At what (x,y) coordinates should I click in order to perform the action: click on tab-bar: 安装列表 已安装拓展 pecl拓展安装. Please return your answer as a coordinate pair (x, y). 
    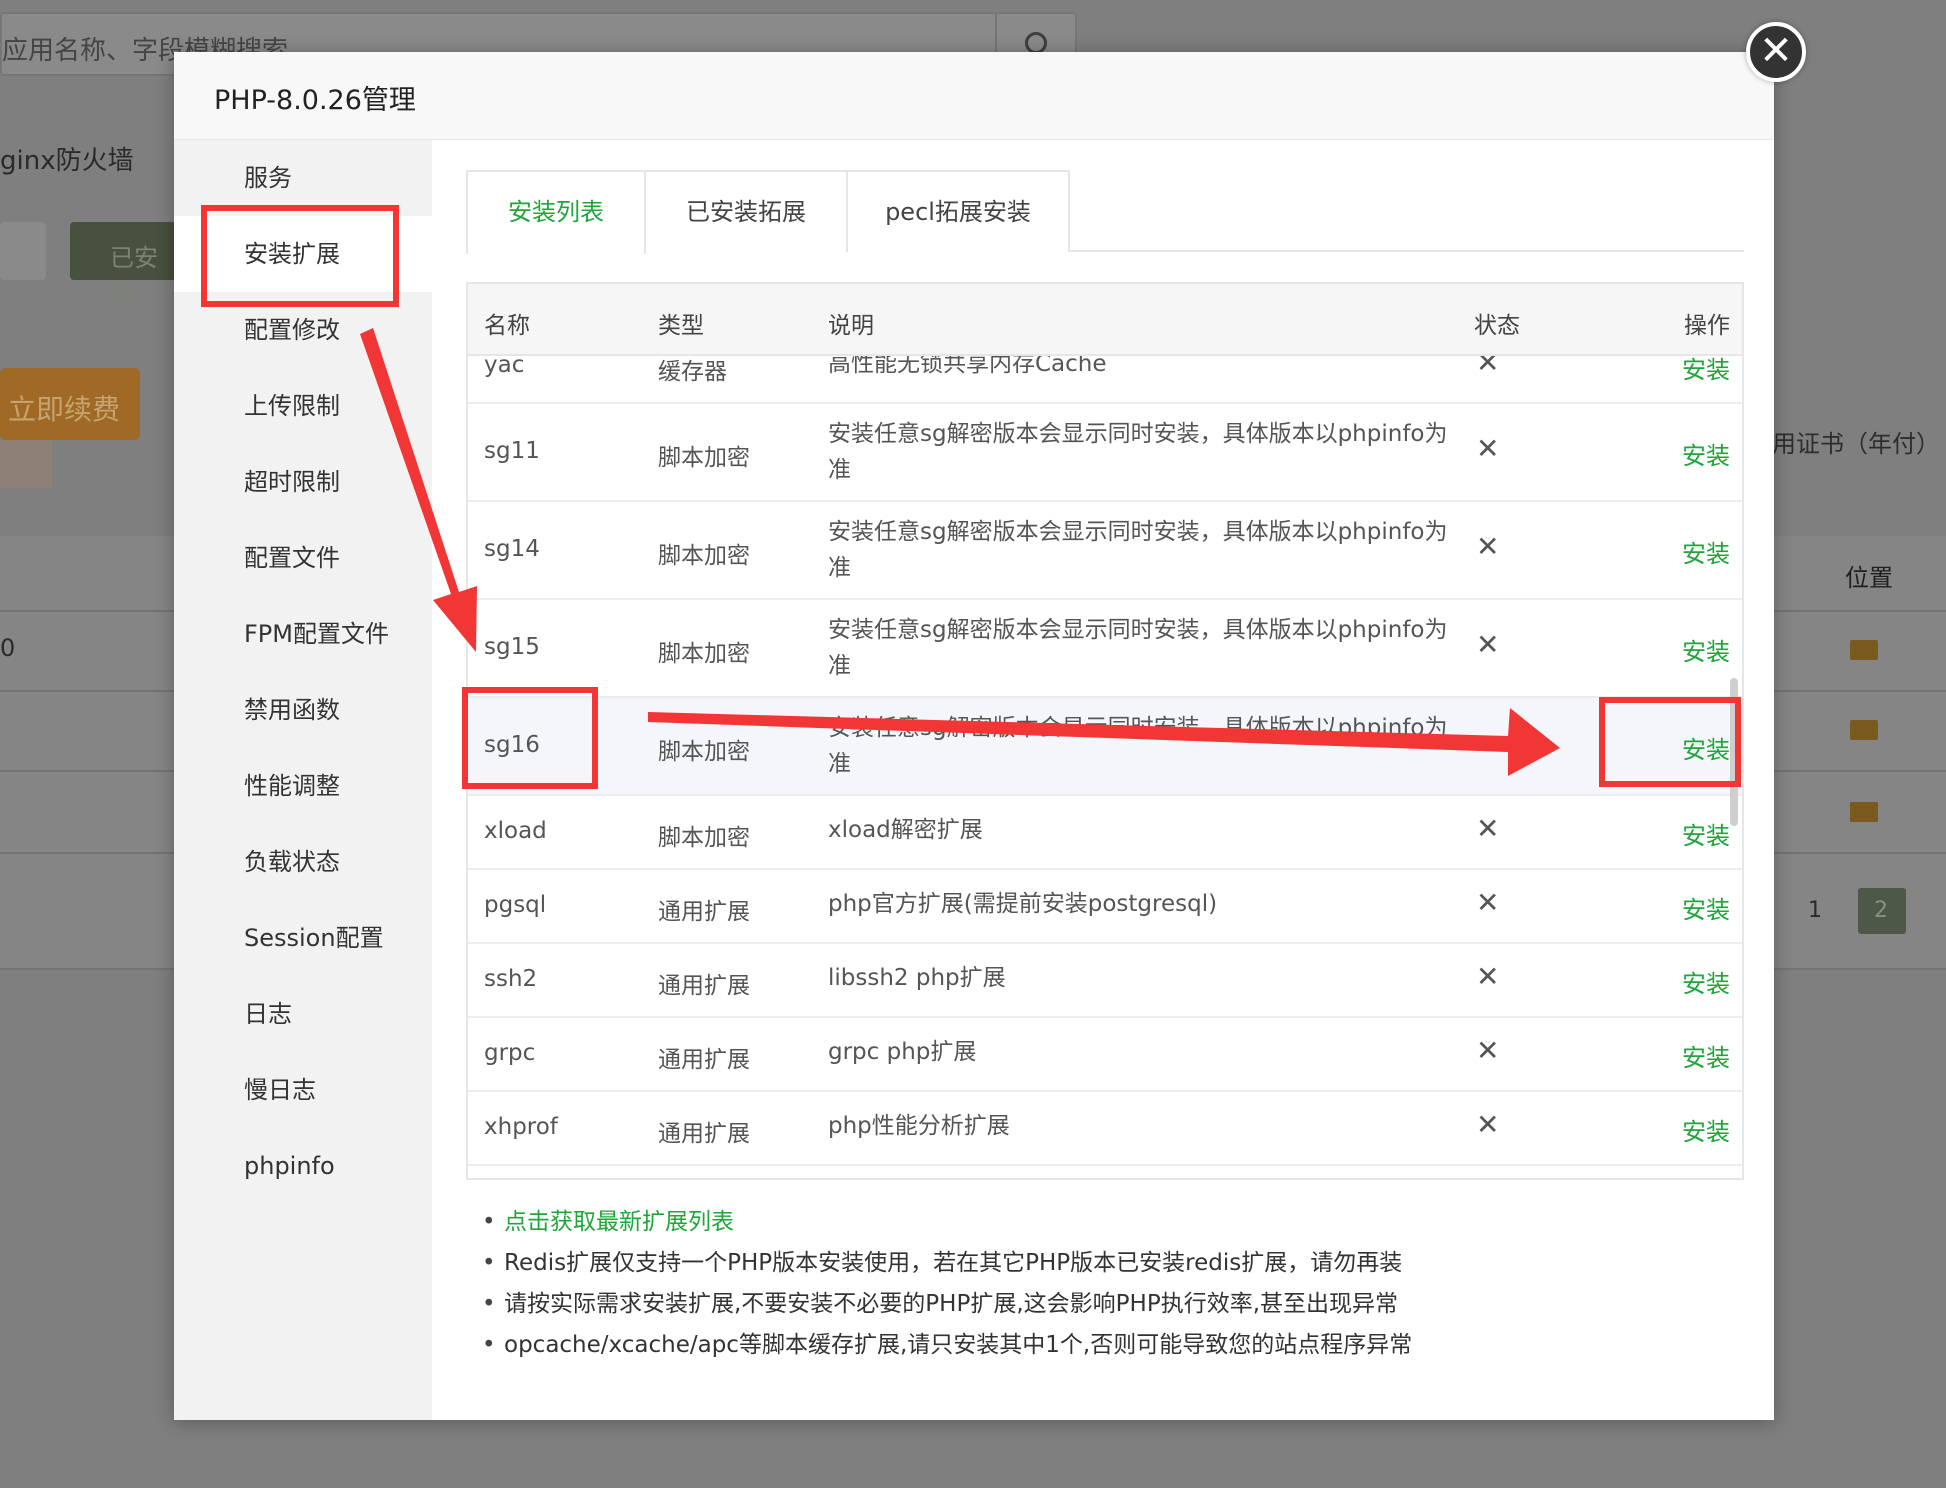
    Looking at the image, I should click on (1105, 212).